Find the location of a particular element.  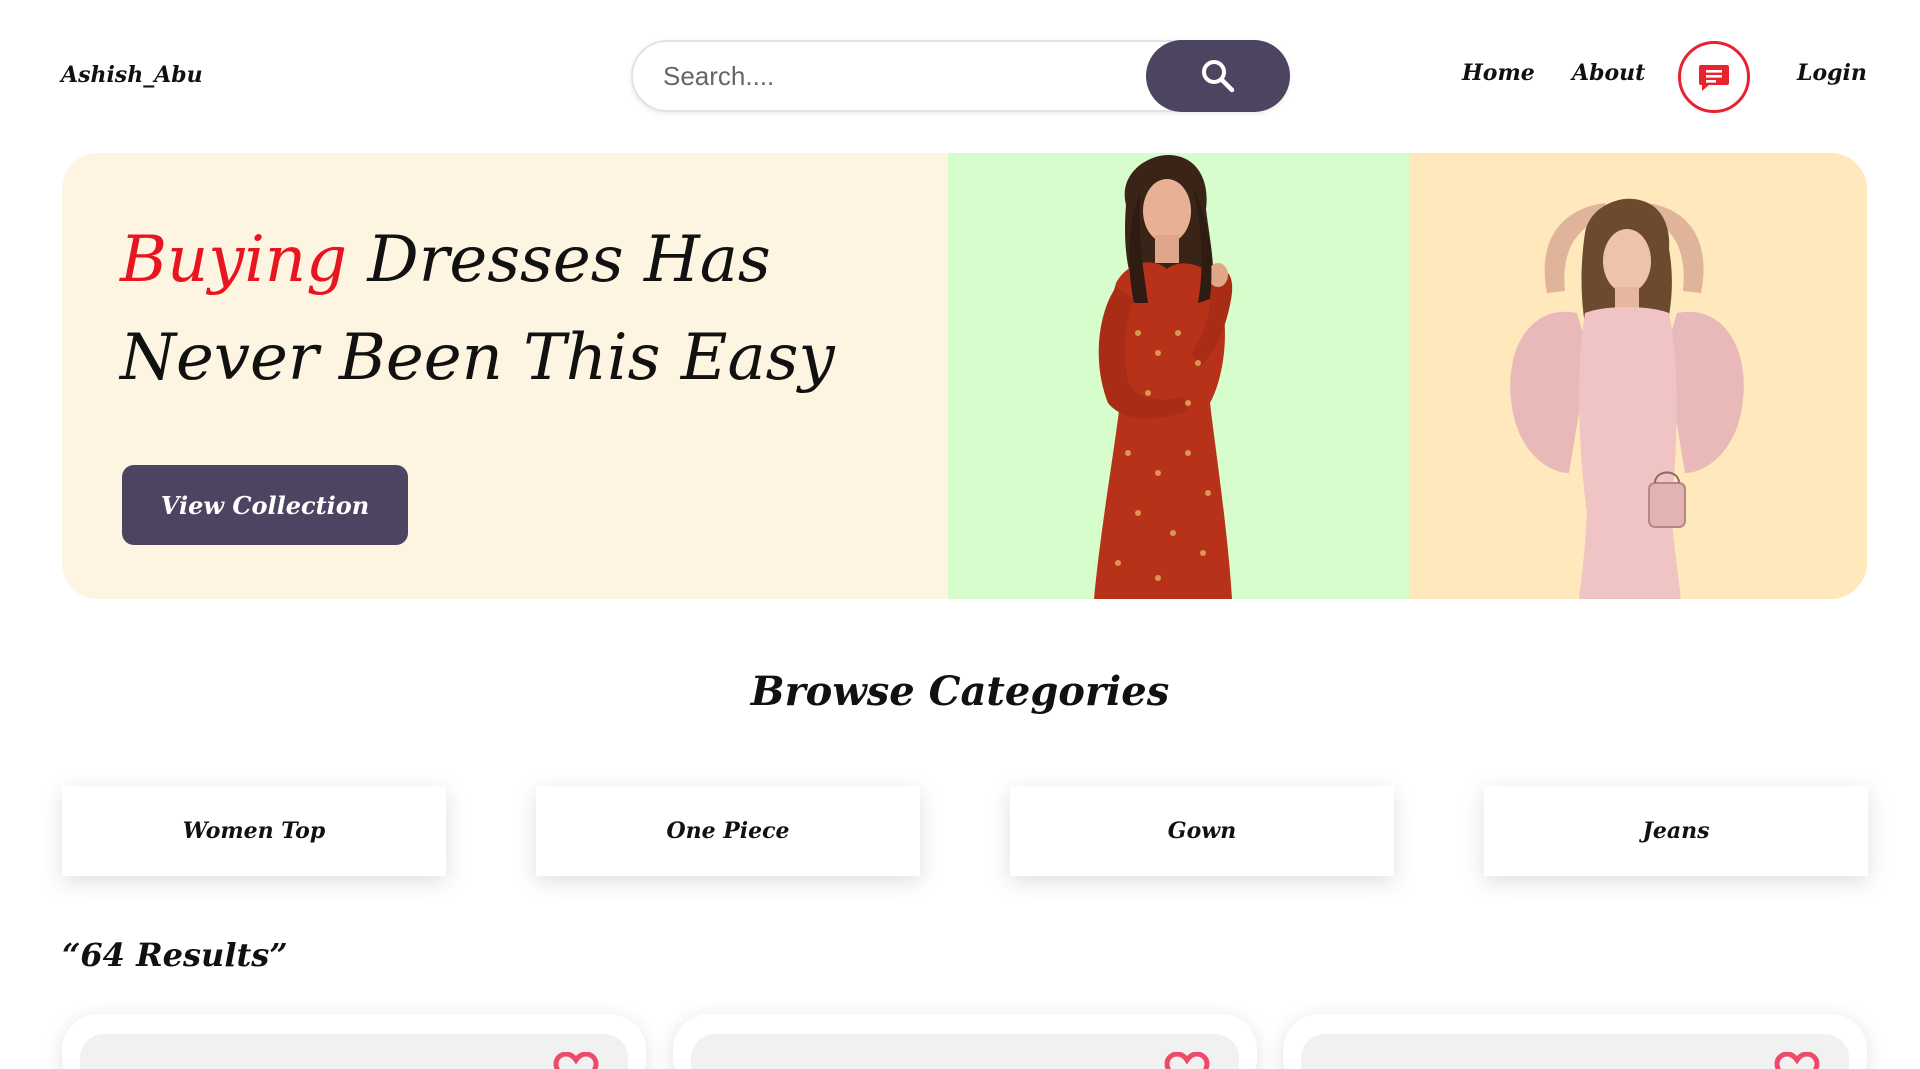

search-bar is located at coordinates (960, 76).